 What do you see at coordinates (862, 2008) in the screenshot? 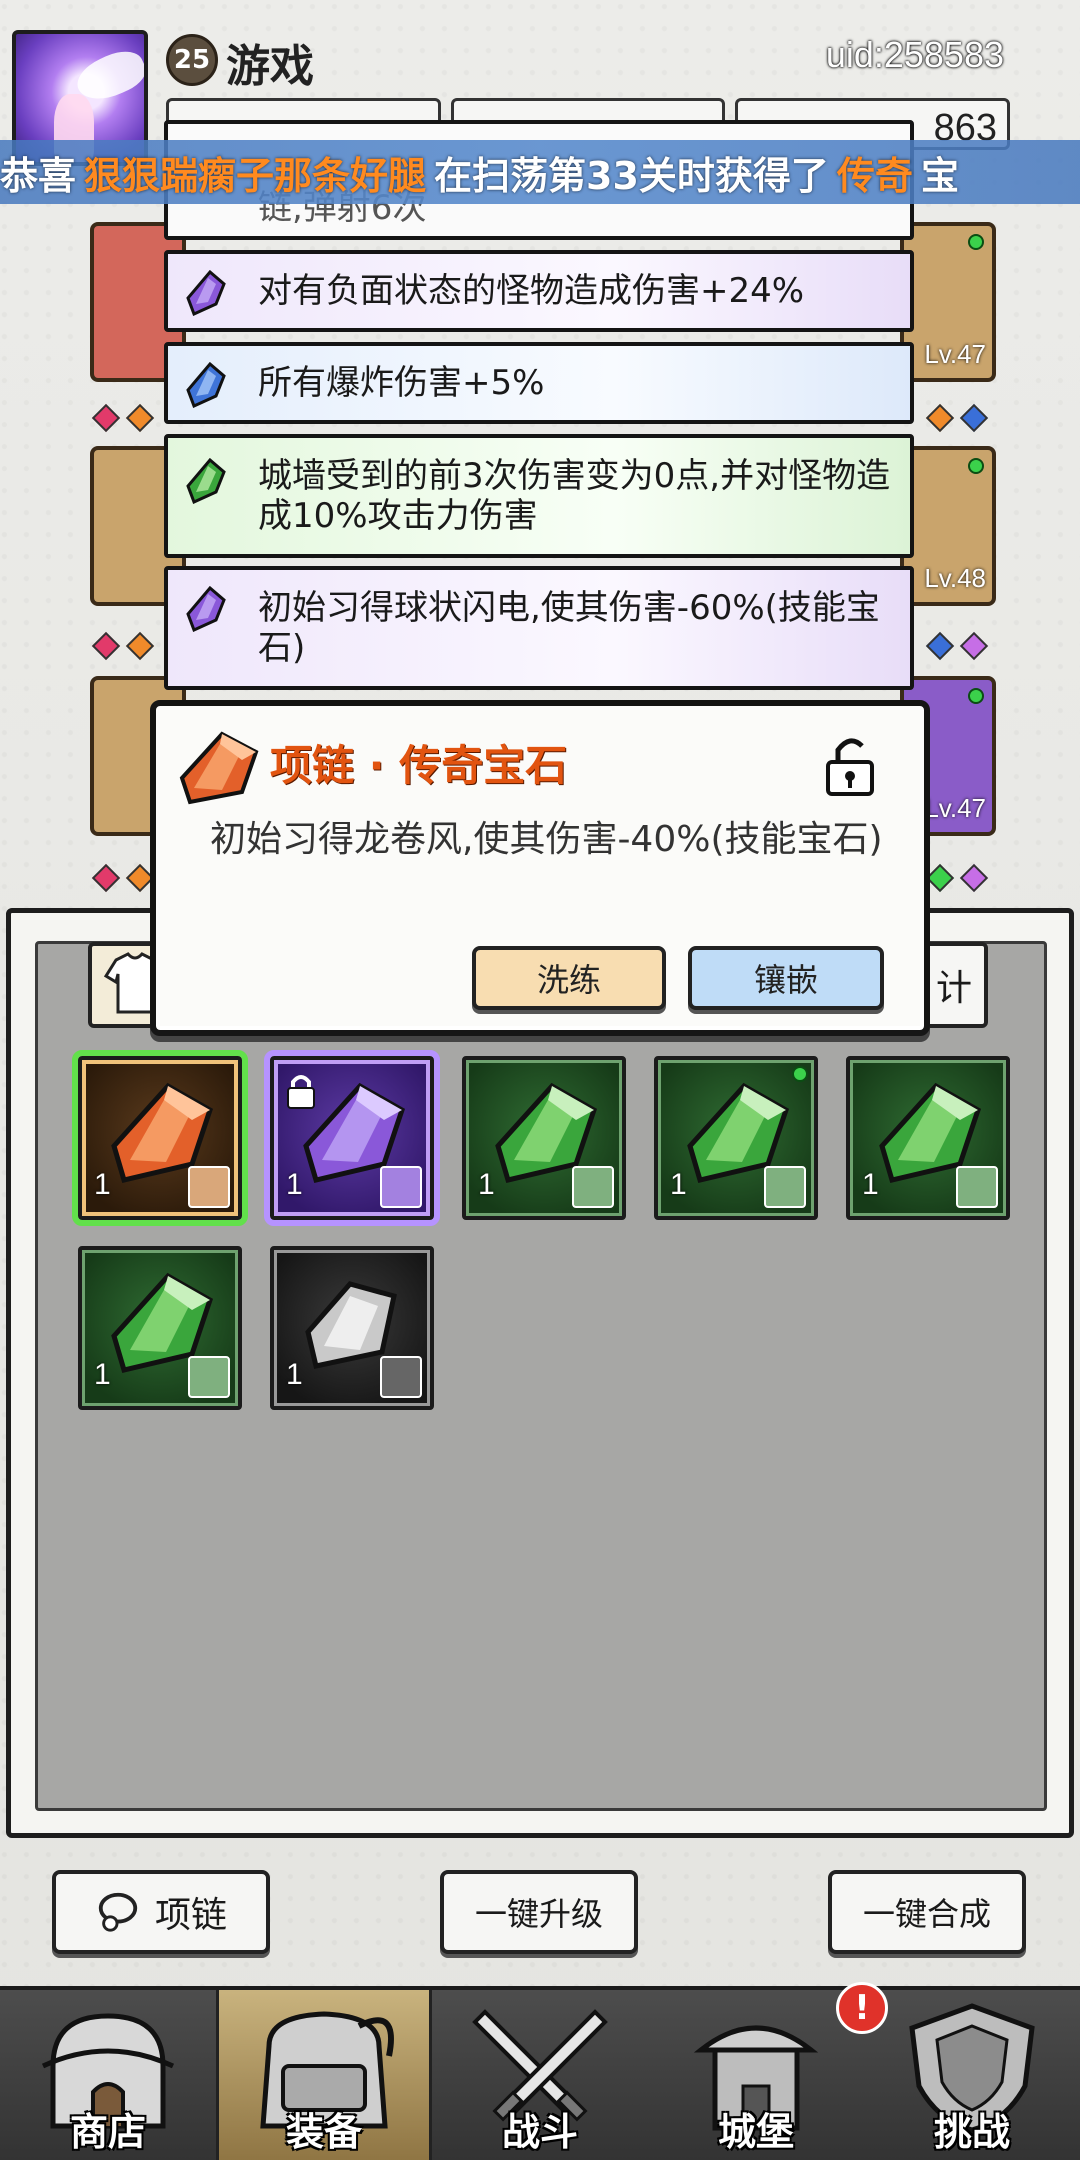
I see `castle-alert-badge: !` at bounding box center [862, 2008].